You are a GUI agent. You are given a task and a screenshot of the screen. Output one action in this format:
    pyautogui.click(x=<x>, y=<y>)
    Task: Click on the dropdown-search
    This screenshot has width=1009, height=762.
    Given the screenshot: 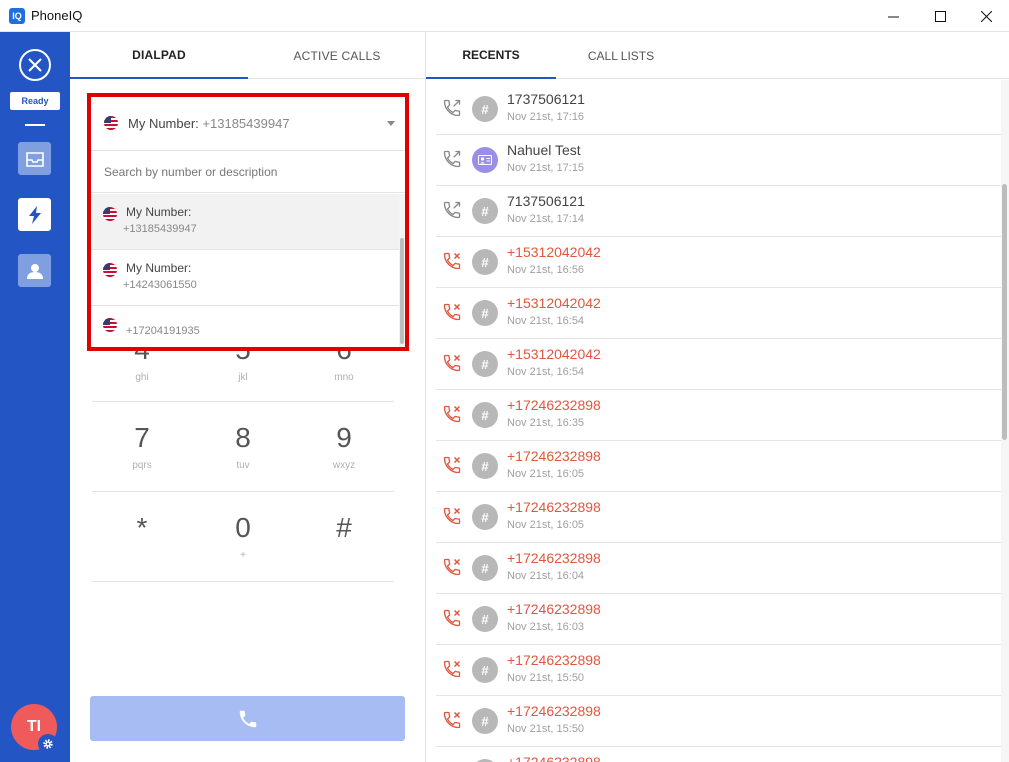 What is the action you would take?
    pyautogui.click(x=248, y=172)
    